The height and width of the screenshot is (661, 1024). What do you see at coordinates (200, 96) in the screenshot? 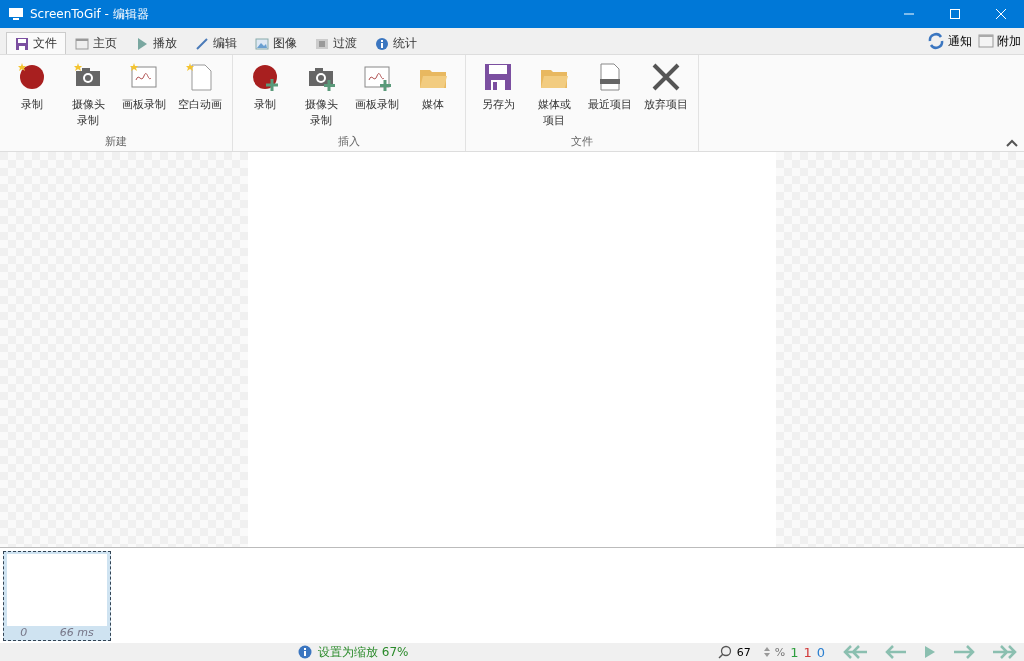
I see `ribbon-button: 空白动画` at bounding box center [200, 96].